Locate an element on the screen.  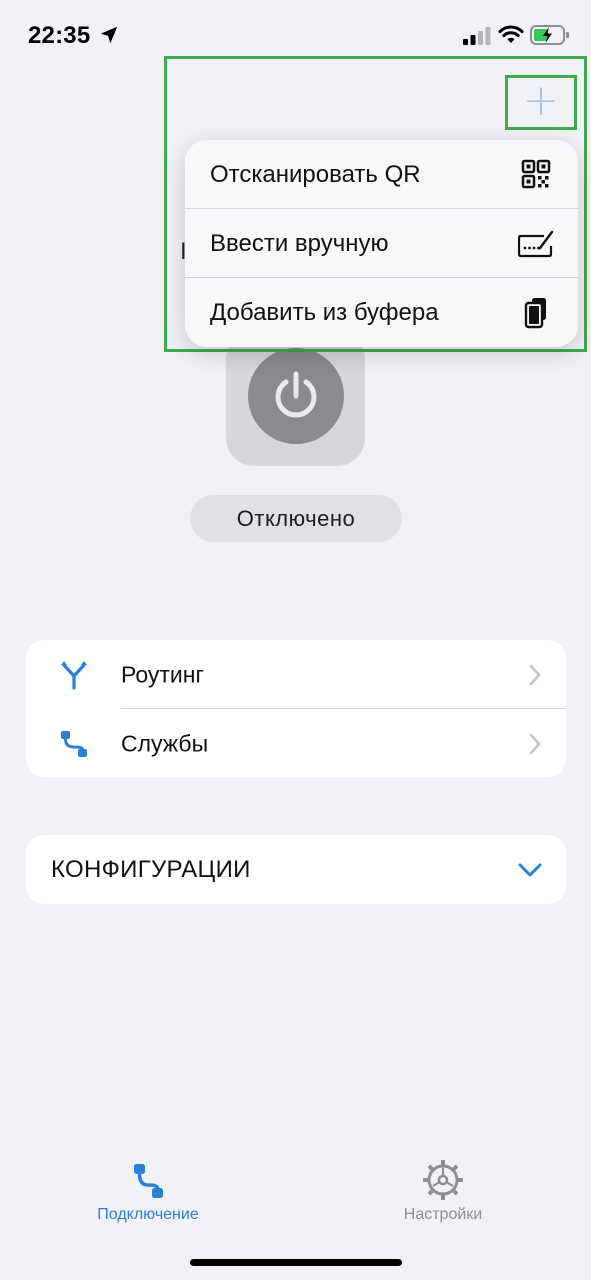
menu-item-scan-qr: Отсканировать QR is located at coordinates (381, 174).